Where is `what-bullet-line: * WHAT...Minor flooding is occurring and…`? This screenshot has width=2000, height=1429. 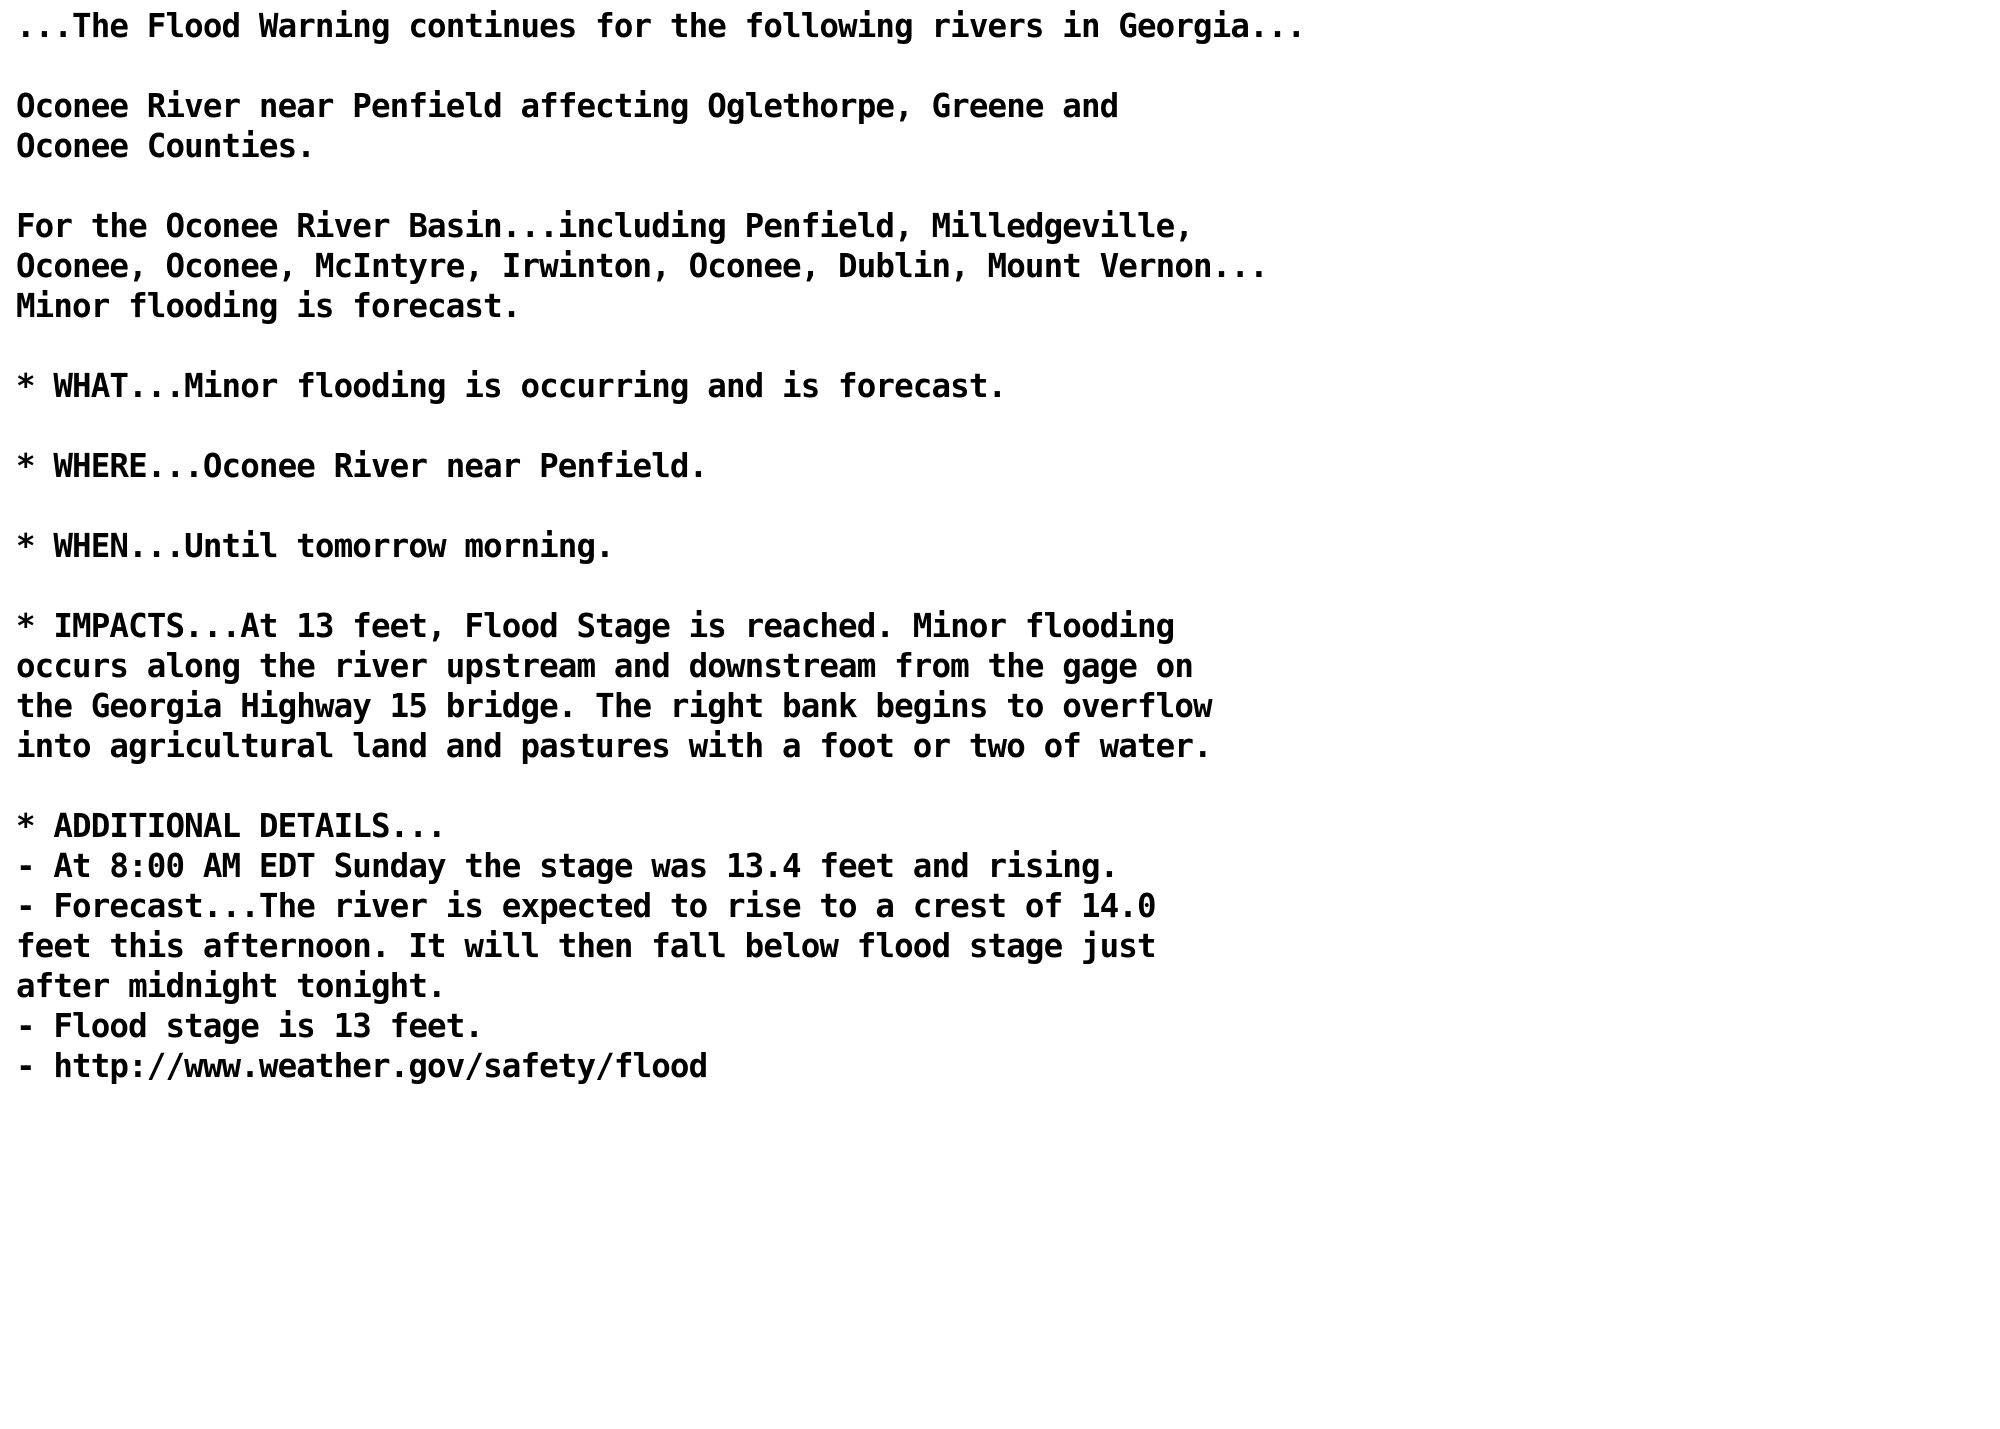 what-bullet-line: * WHAT...Minor flooding is occurring and… is located at coordinates (511, 385).